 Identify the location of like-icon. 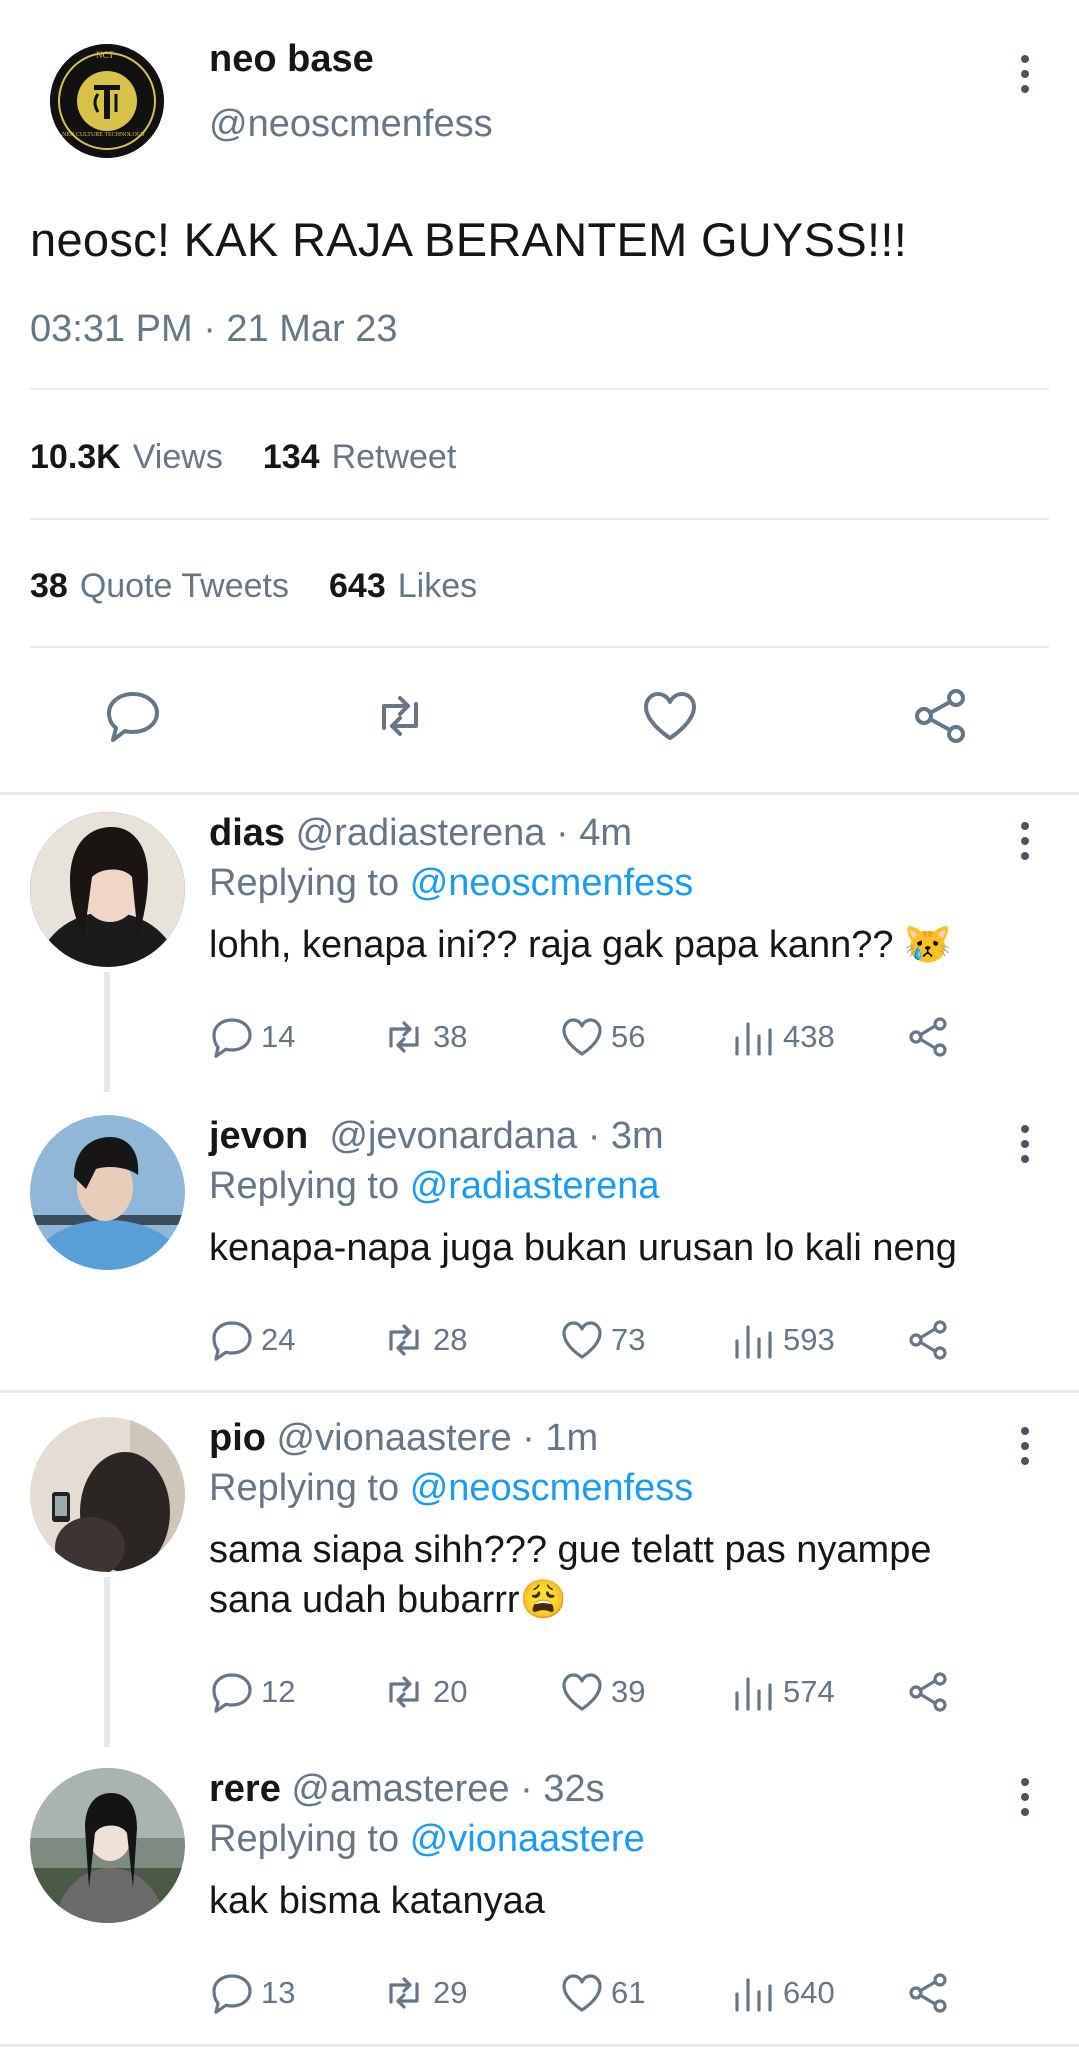
(675, 721).